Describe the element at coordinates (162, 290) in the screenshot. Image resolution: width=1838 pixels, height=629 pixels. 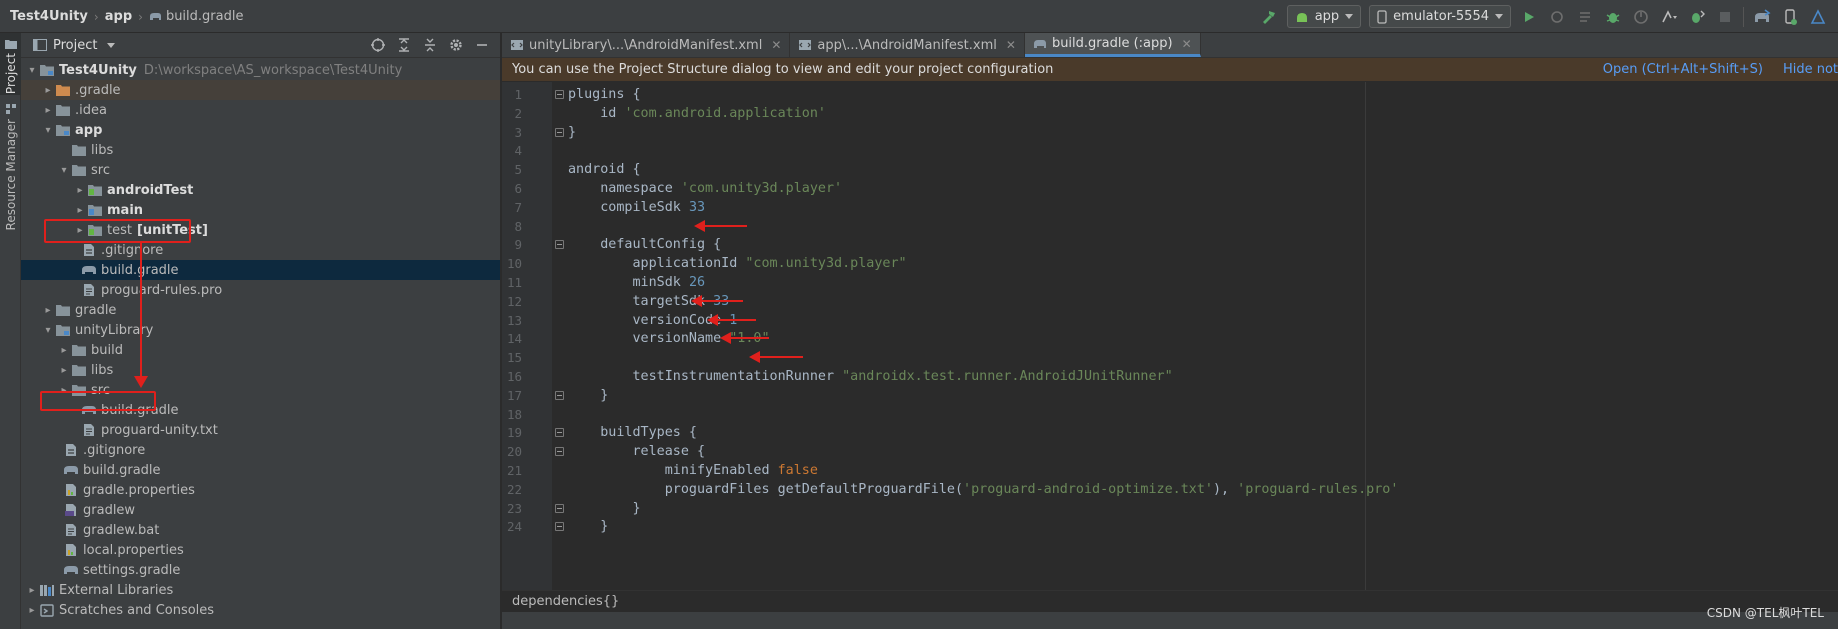
I see `tree-item-label: proguard-rules.pro` at that location.